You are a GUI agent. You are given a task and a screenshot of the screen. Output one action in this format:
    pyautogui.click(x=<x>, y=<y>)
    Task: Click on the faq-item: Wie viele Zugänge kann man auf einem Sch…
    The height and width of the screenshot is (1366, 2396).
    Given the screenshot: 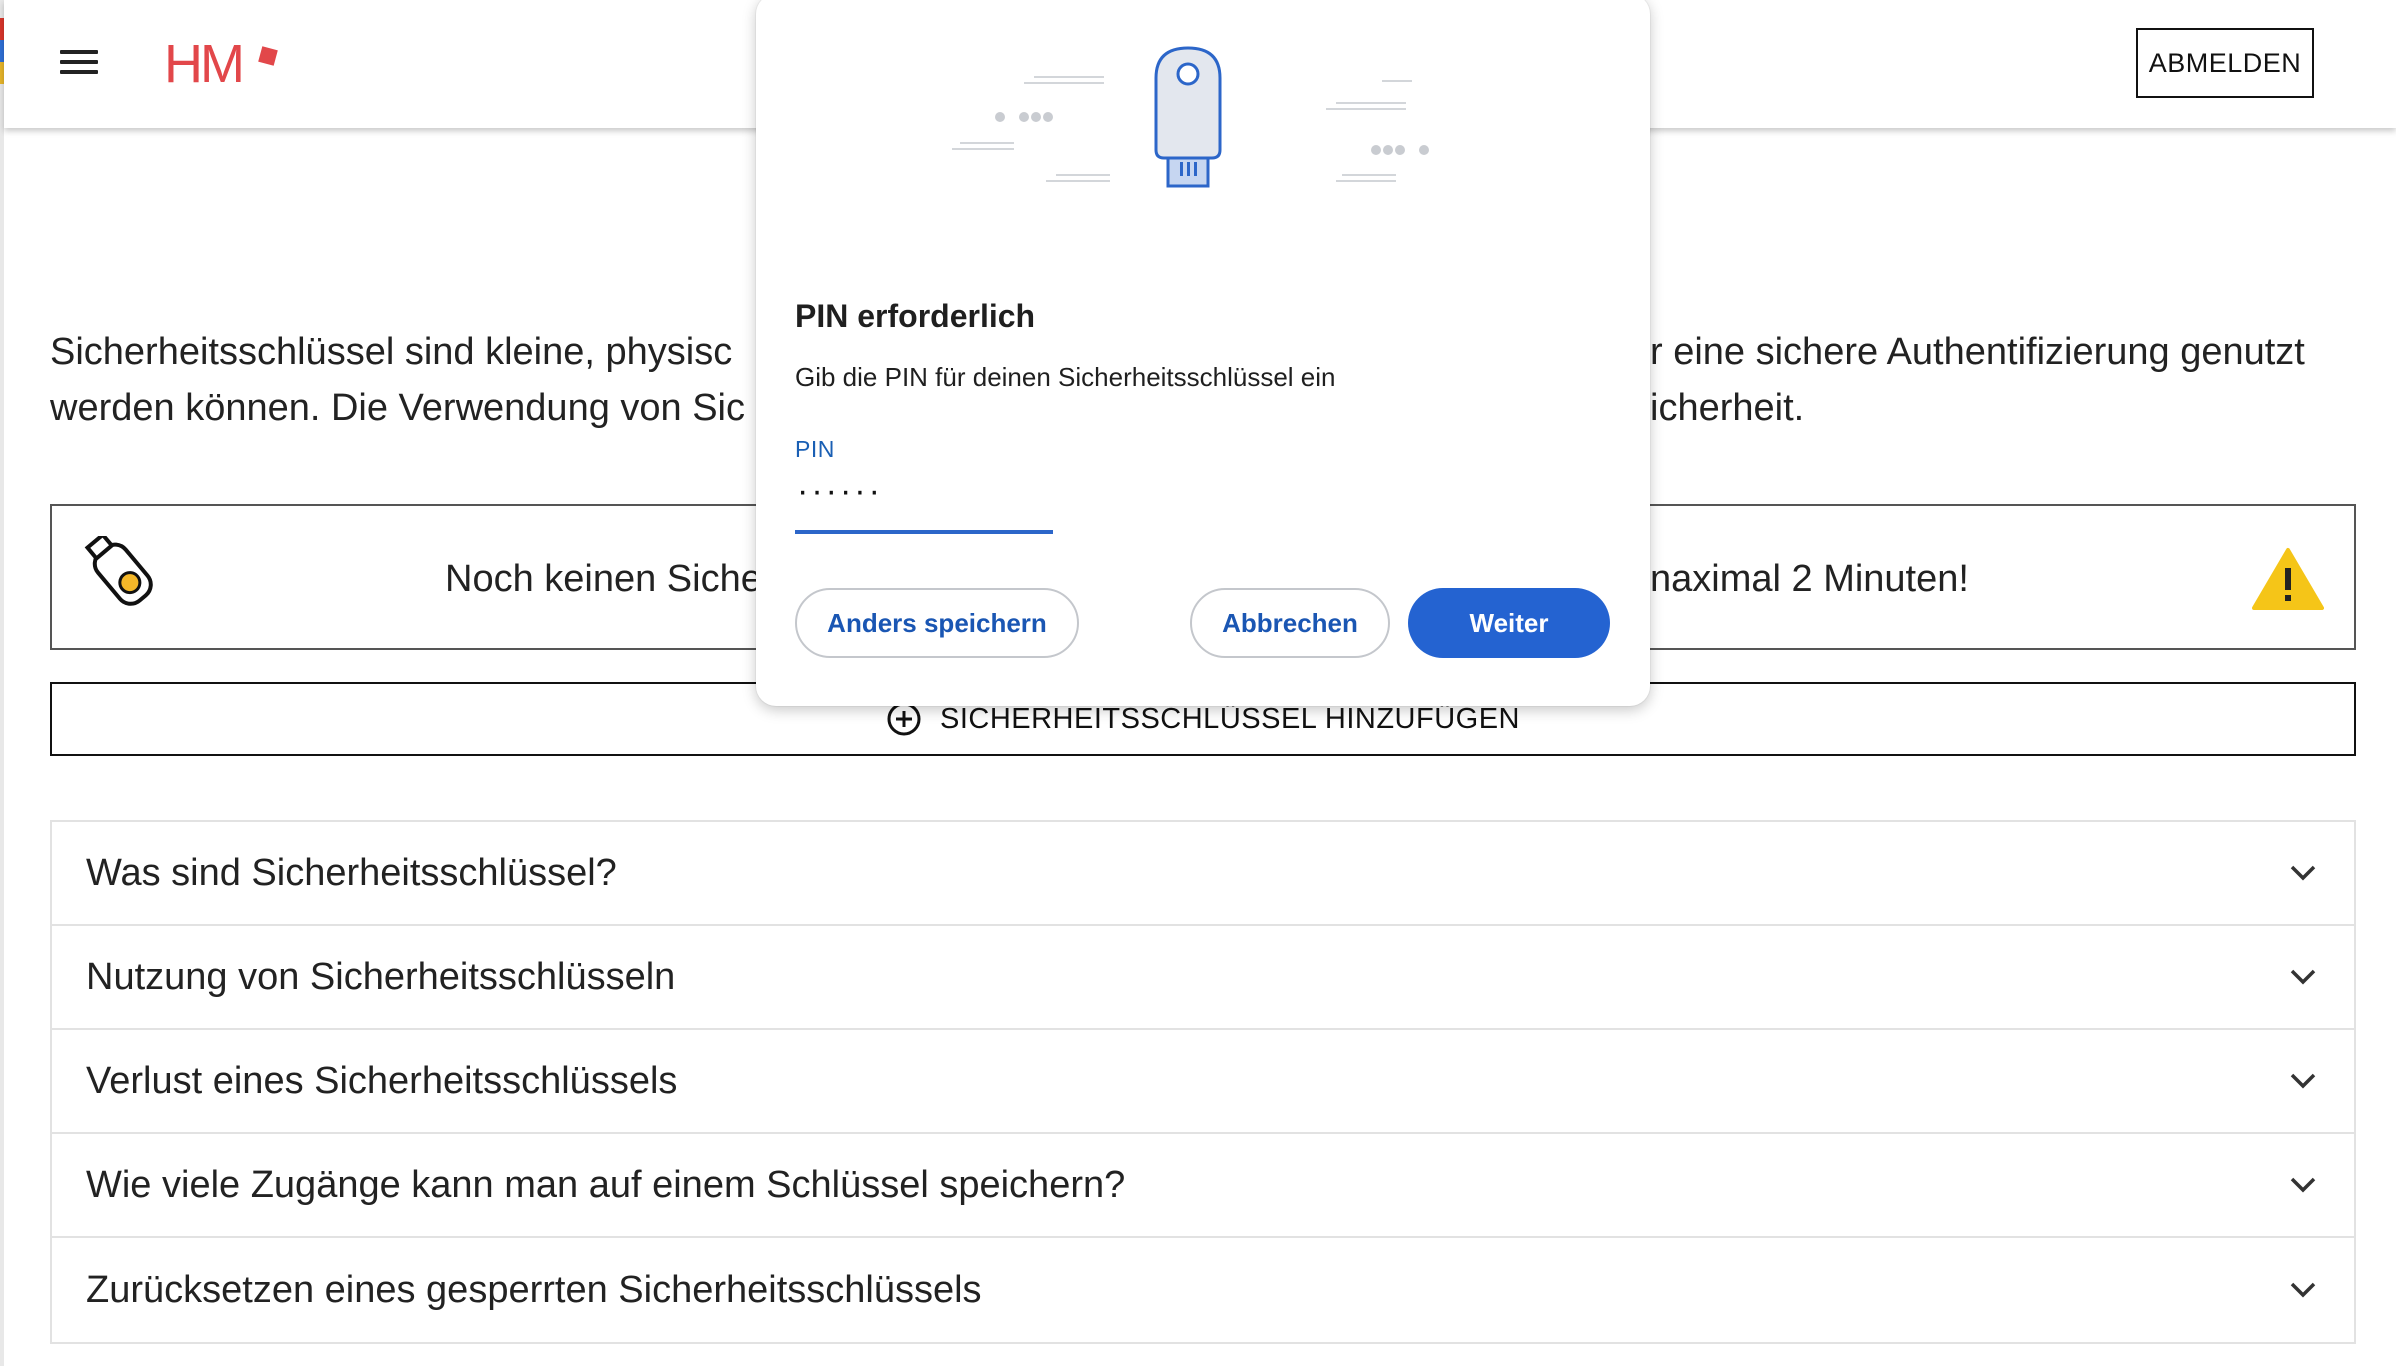 What is the action you would take?
    pyautogui.click(x=1203, y=1186)
    